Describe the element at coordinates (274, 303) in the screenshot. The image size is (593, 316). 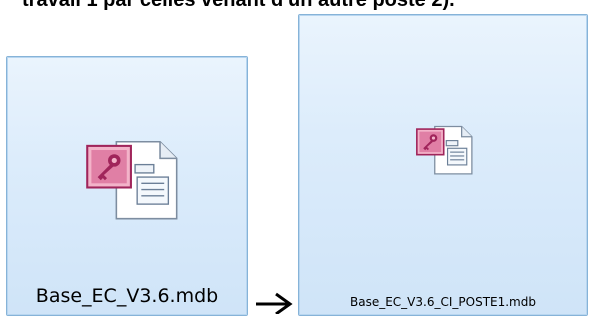
I see `right-arrow-icon` at that location.